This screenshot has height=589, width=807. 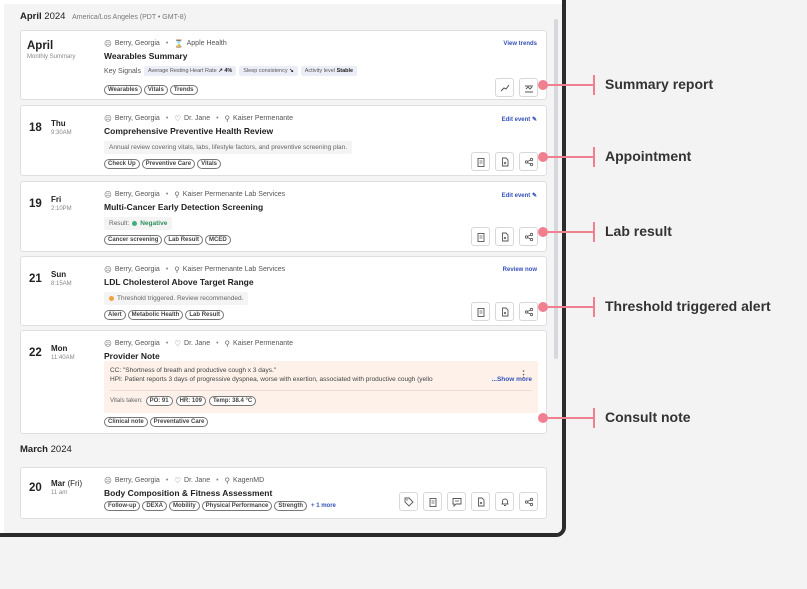 I want to click on vital-chip: Temp: 38.4 °C, so click(x=232, y=401).